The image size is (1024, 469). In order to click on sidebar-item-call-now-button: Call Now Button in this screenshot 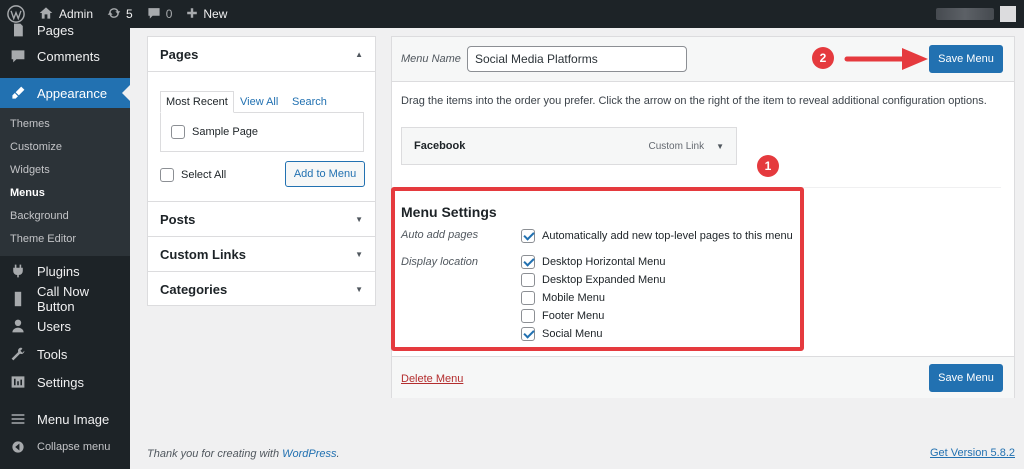, I will do `click(65, 299)`.